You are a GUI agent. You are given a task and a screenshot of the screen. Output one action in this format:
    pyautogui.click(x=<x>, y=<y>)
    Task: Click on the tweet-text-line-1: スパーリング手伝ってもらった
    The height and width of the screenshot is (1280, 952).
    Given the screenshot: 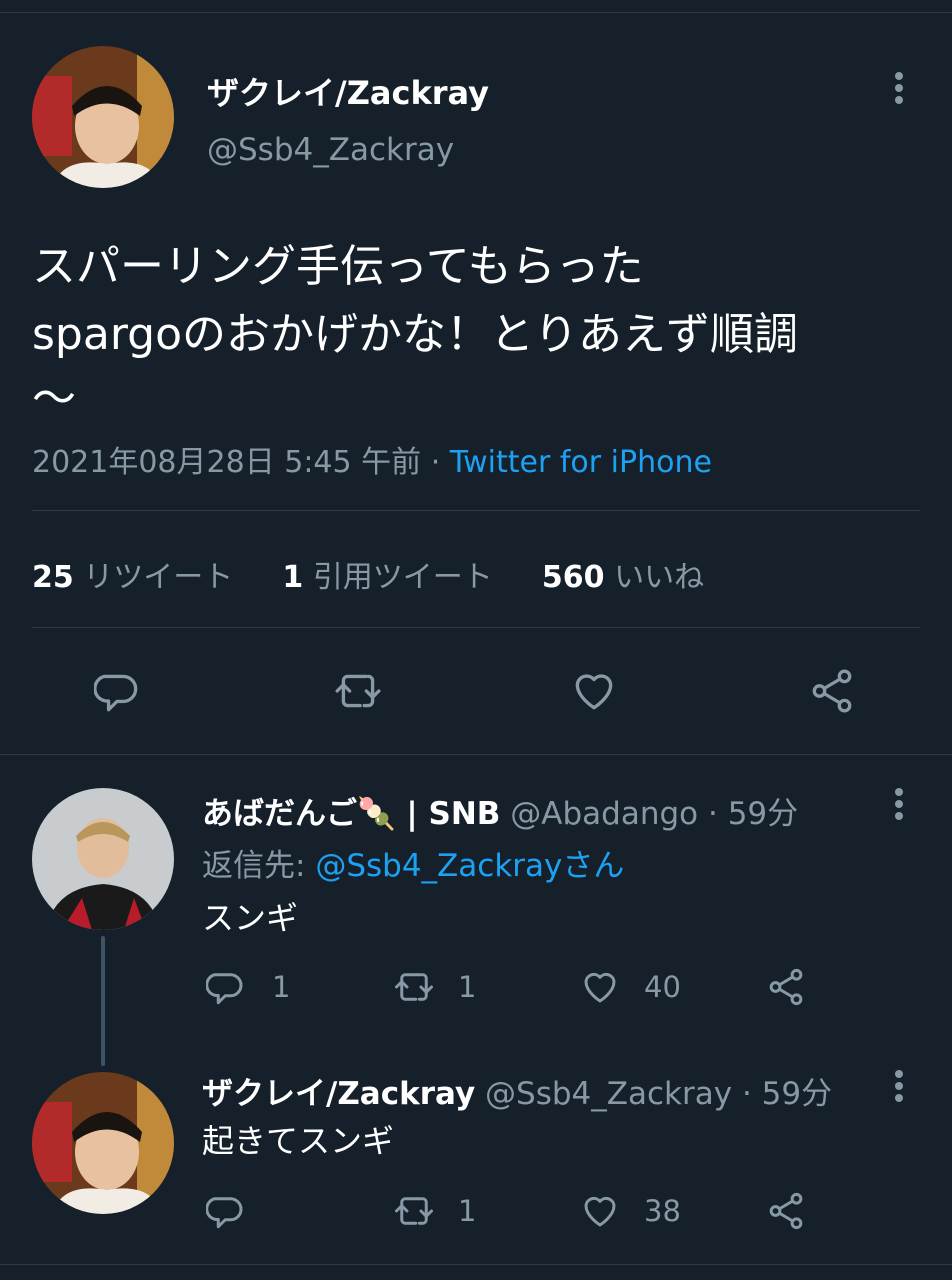 What is the action you would take?
    pyautogui.click(x=338, y=266)
    